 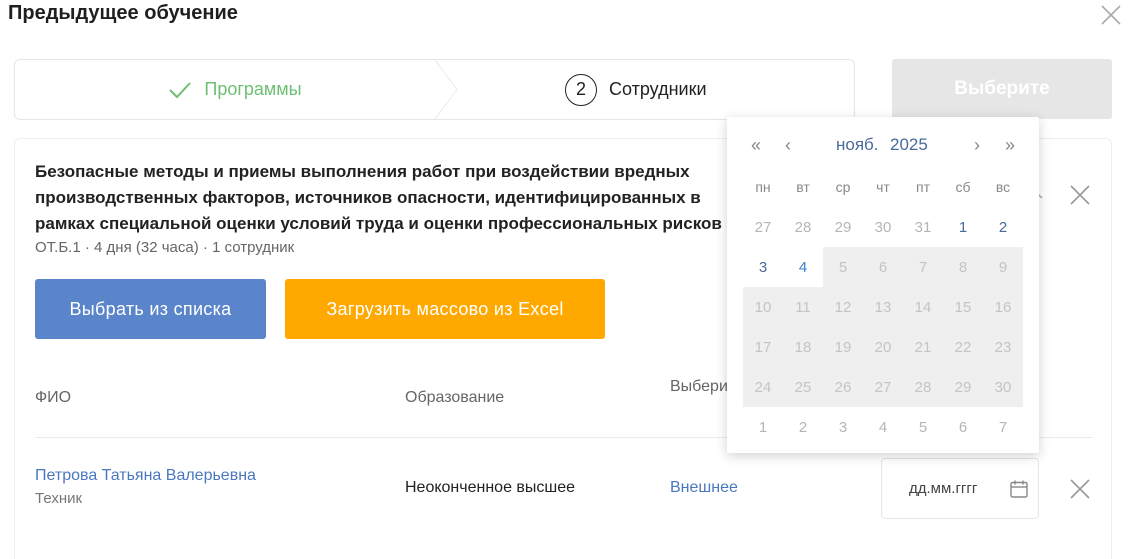 I want to click on wizard-stepper: Программы 2 Сотрудники, so click(x=434, y=89).